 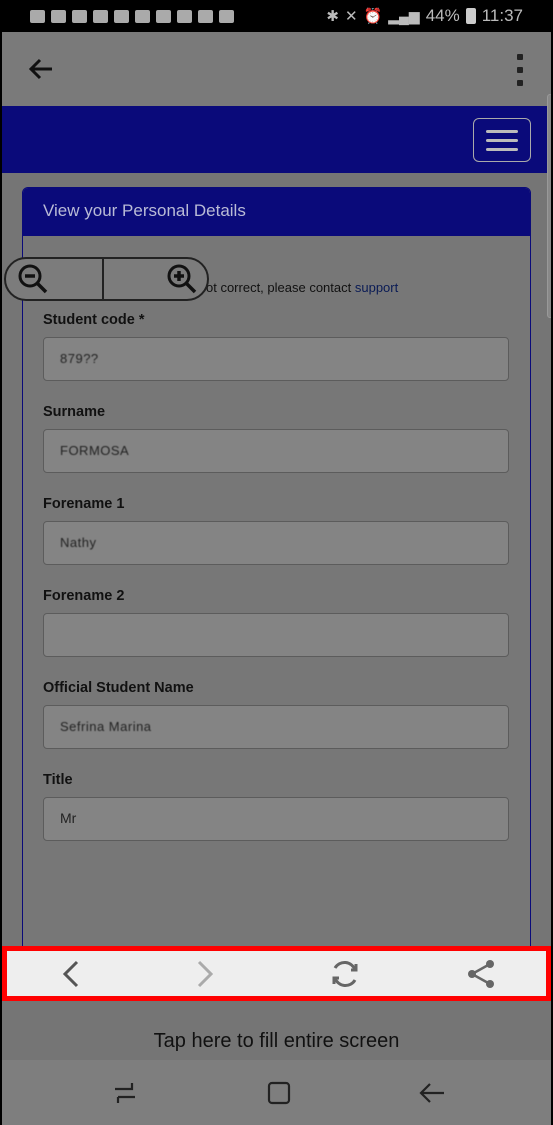 I want to click on refresh-icon, so click(x=345, y=974).